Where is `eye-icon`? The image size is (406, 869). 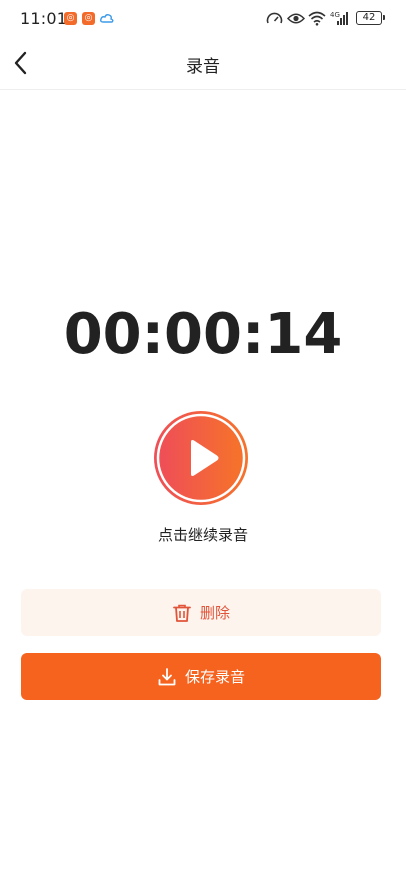 eye-icon is located at coordinates (296, 18).